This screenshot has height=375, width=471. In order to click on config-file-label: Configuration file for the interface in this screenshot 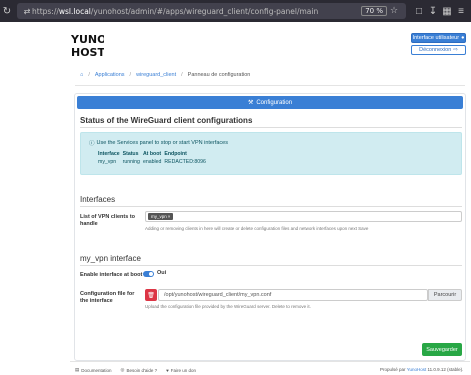, I will do `click(107, 297)`.